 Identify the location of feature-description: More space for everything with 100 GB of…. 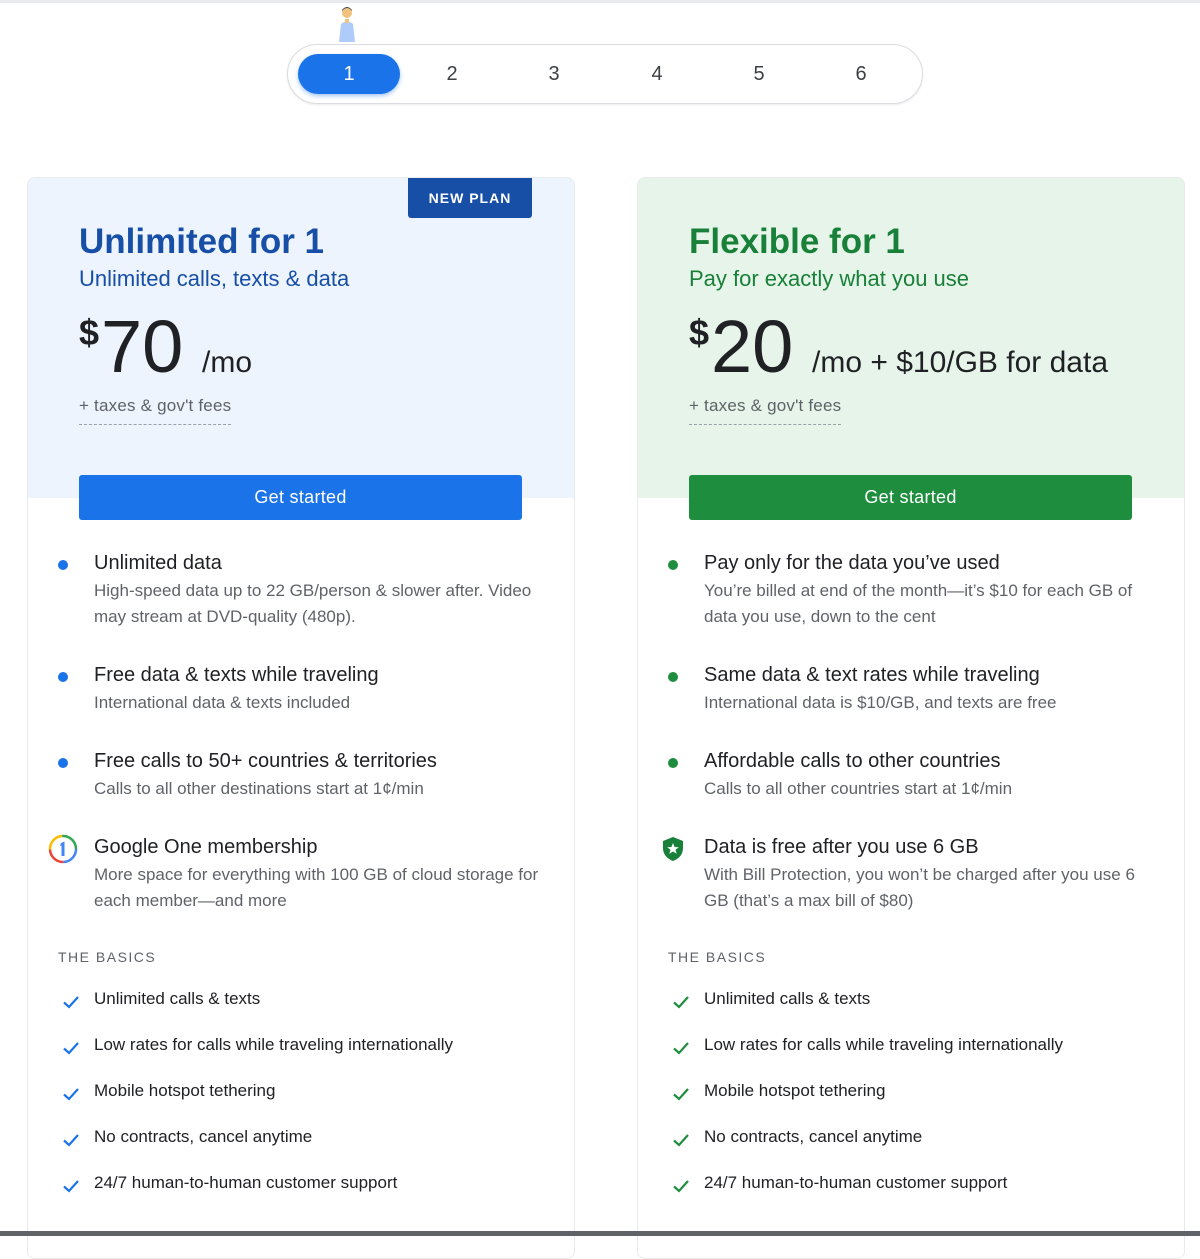
(316, 887).